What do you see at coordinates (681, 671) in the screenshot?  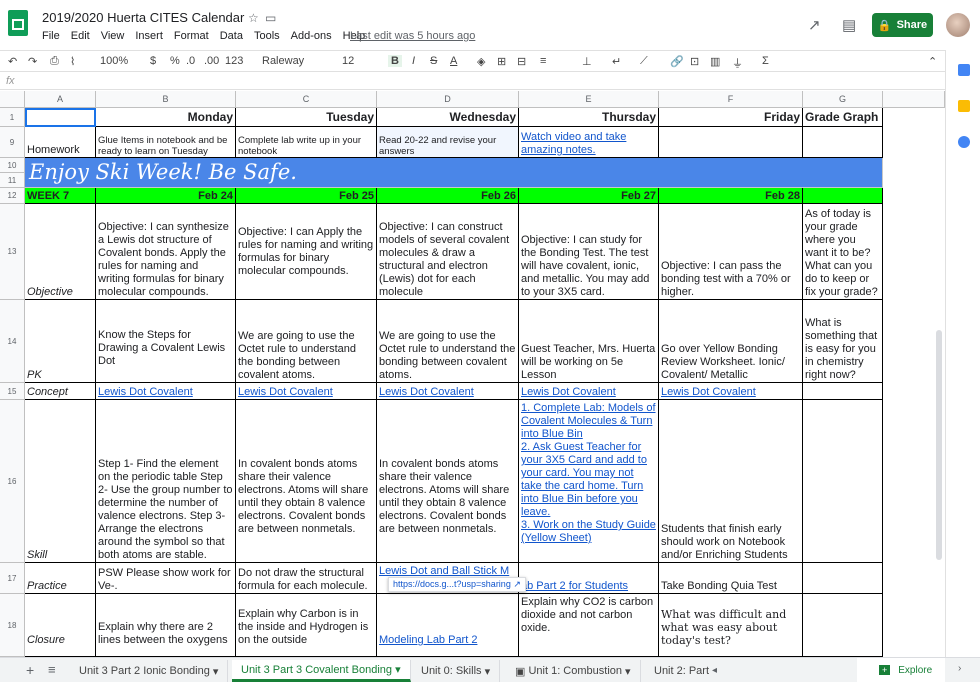 I see `tab-unit2-part: Unit 2: Part` at bounding box center [681, 671].